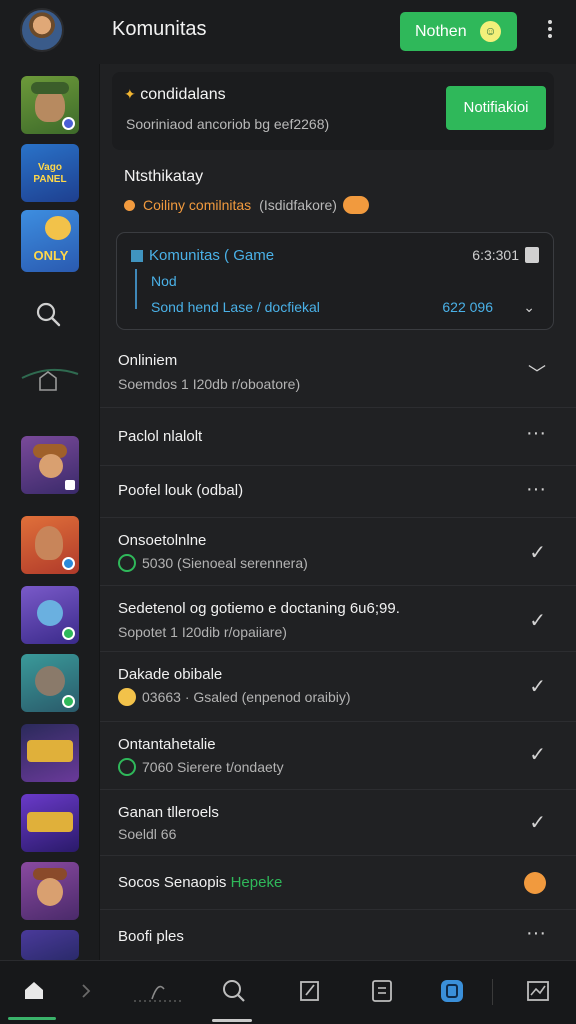  Describe the element at coordinates (212, 255) in the screenshot. I see `game-card-title: Komunitas ( Game` at that location.